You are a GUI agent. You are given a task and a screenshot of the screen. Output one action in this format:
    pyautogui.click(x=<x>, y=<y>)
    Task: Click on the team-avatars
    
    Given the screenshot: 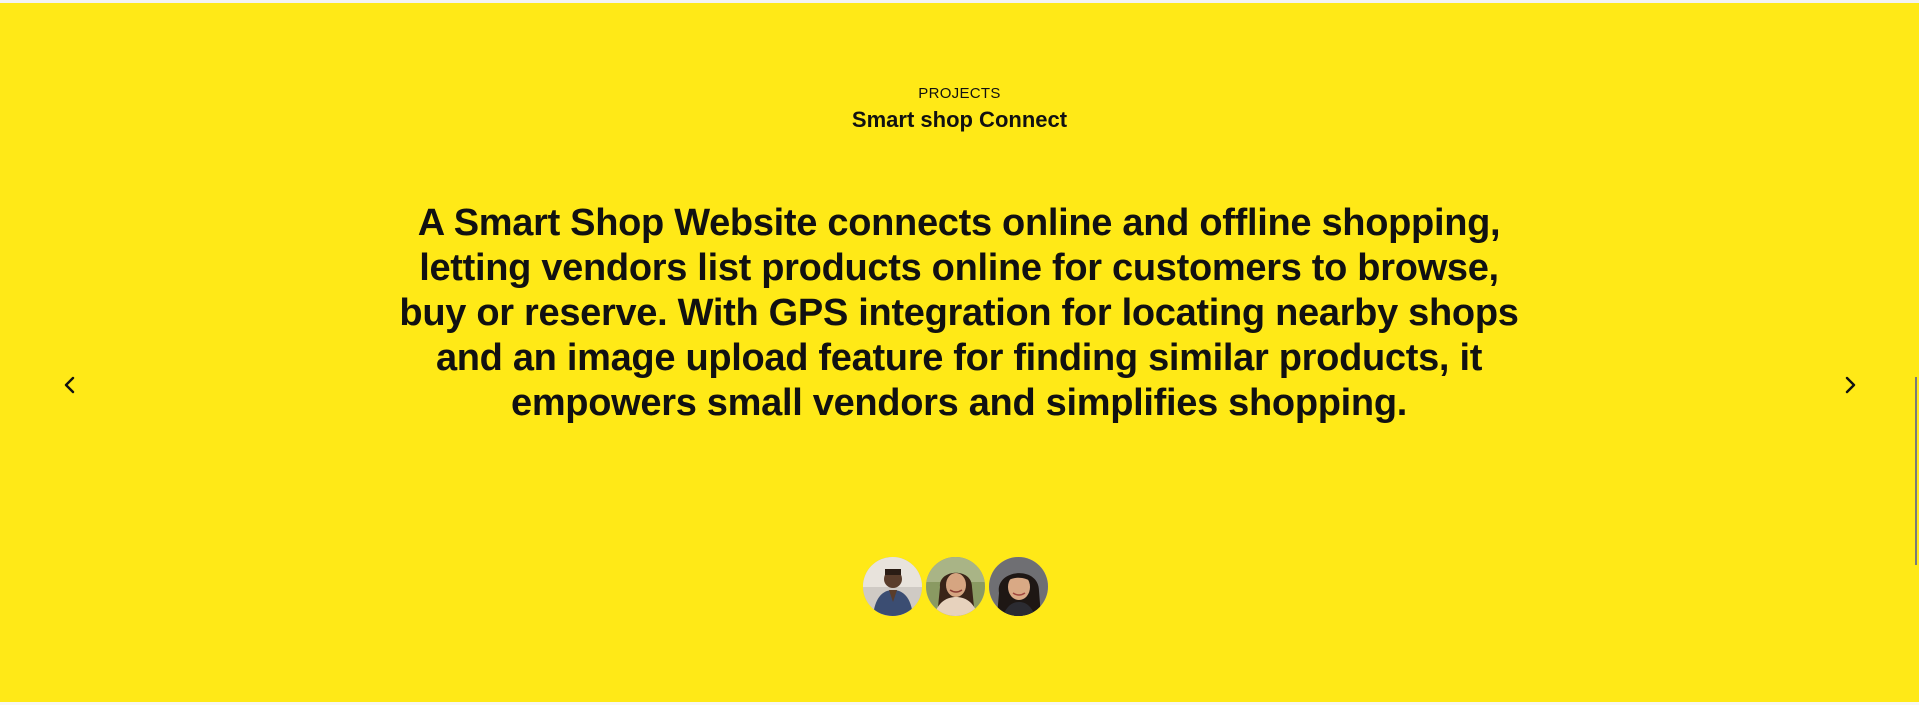 What is the action you would take?
    pyautogui.click(x=955, y=586)
    